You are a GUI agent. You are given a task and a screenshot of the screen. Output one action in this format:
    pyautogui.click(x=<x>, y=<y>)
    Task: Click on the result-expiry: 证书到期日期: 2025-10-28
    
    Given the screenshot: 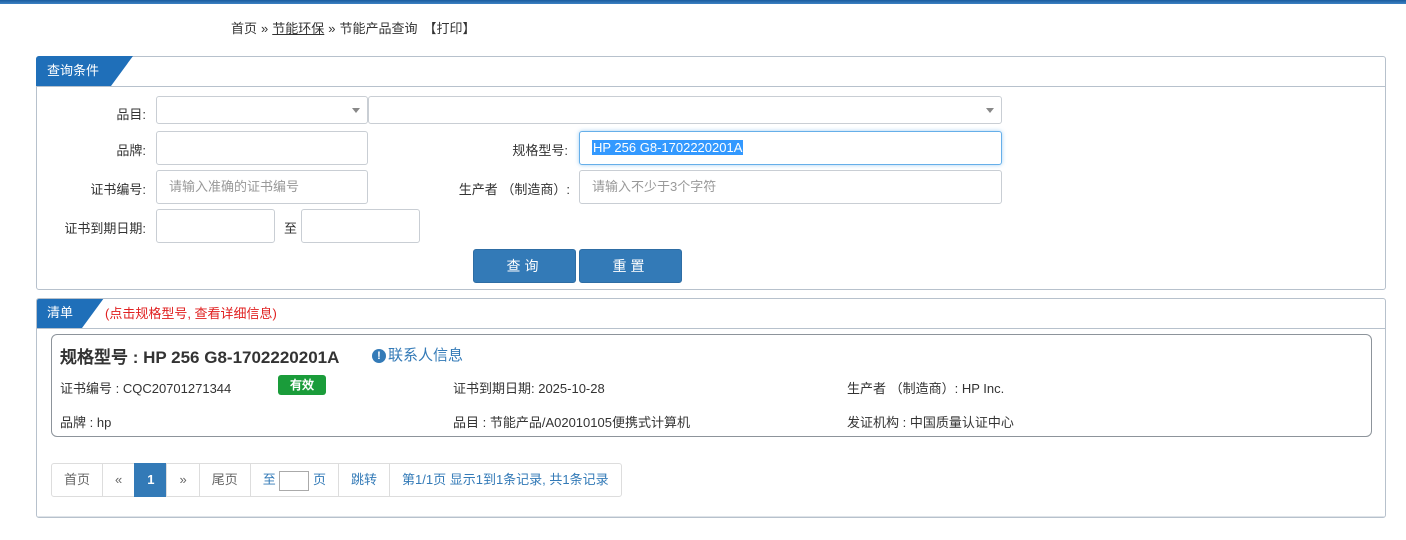 What is the action you would take?
    pyautogui.click(x=529, y=388)
    